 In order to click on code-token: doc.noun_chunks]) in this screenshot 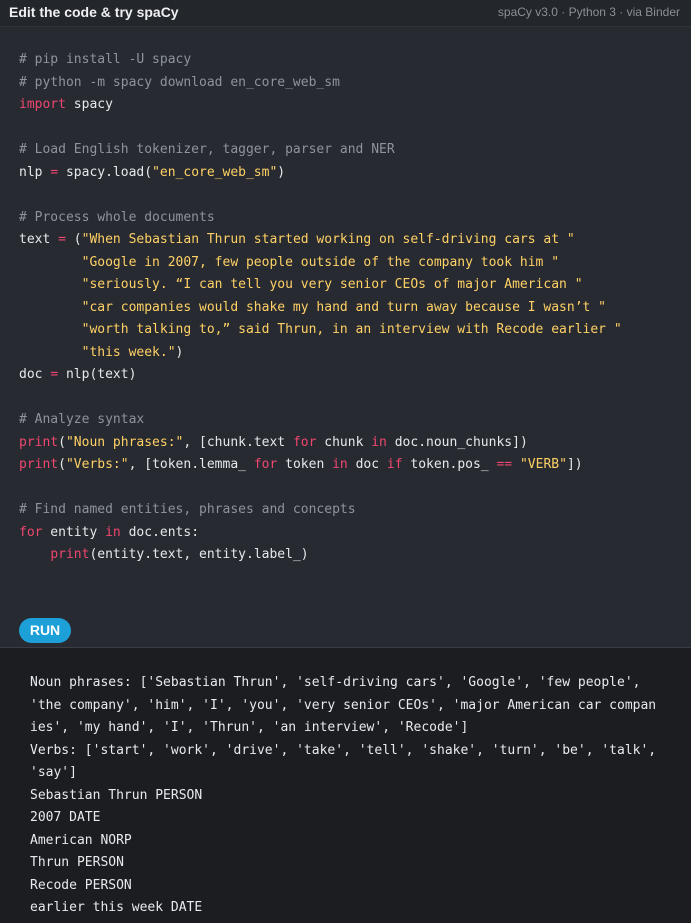, I will do `click(457, 442)`.